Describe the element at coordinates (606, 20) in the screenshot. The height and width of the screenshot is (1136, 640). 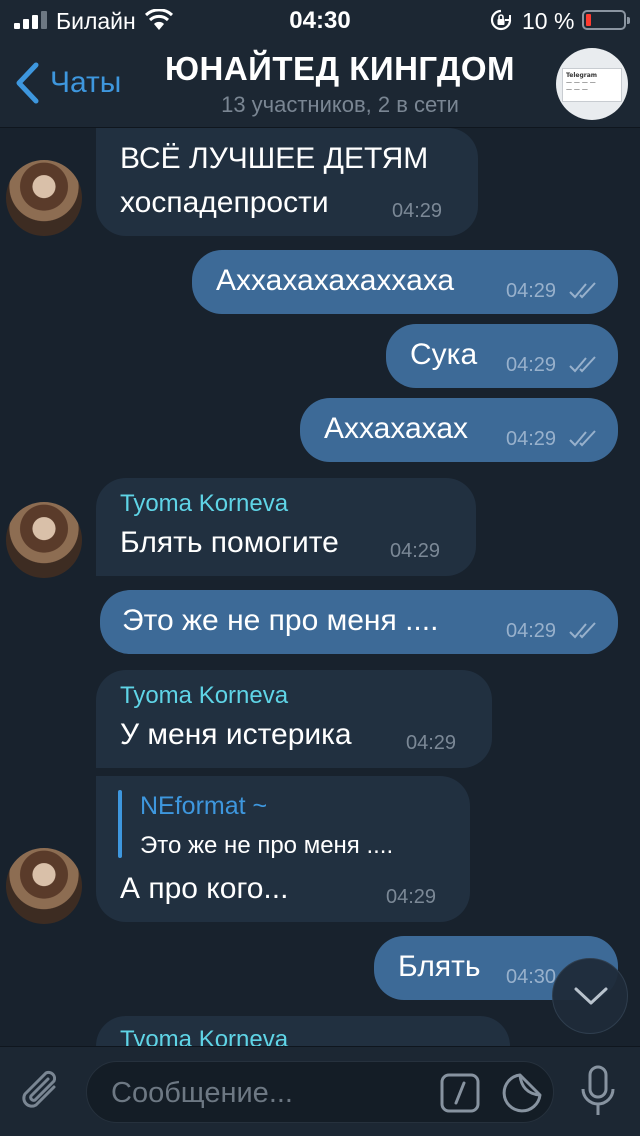
I see `battery-icon` at that location.